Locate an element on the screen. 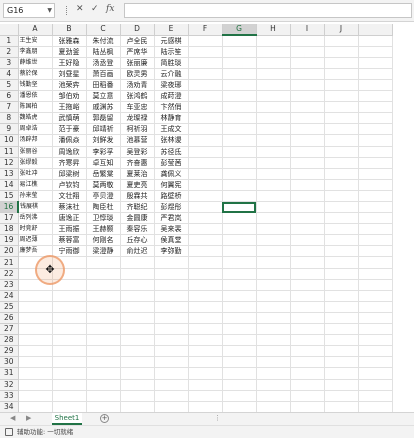 This screenshot has height=438, width=414. status-text: 辅助功能: 一切就绪 is located at coordinates (45, 432).